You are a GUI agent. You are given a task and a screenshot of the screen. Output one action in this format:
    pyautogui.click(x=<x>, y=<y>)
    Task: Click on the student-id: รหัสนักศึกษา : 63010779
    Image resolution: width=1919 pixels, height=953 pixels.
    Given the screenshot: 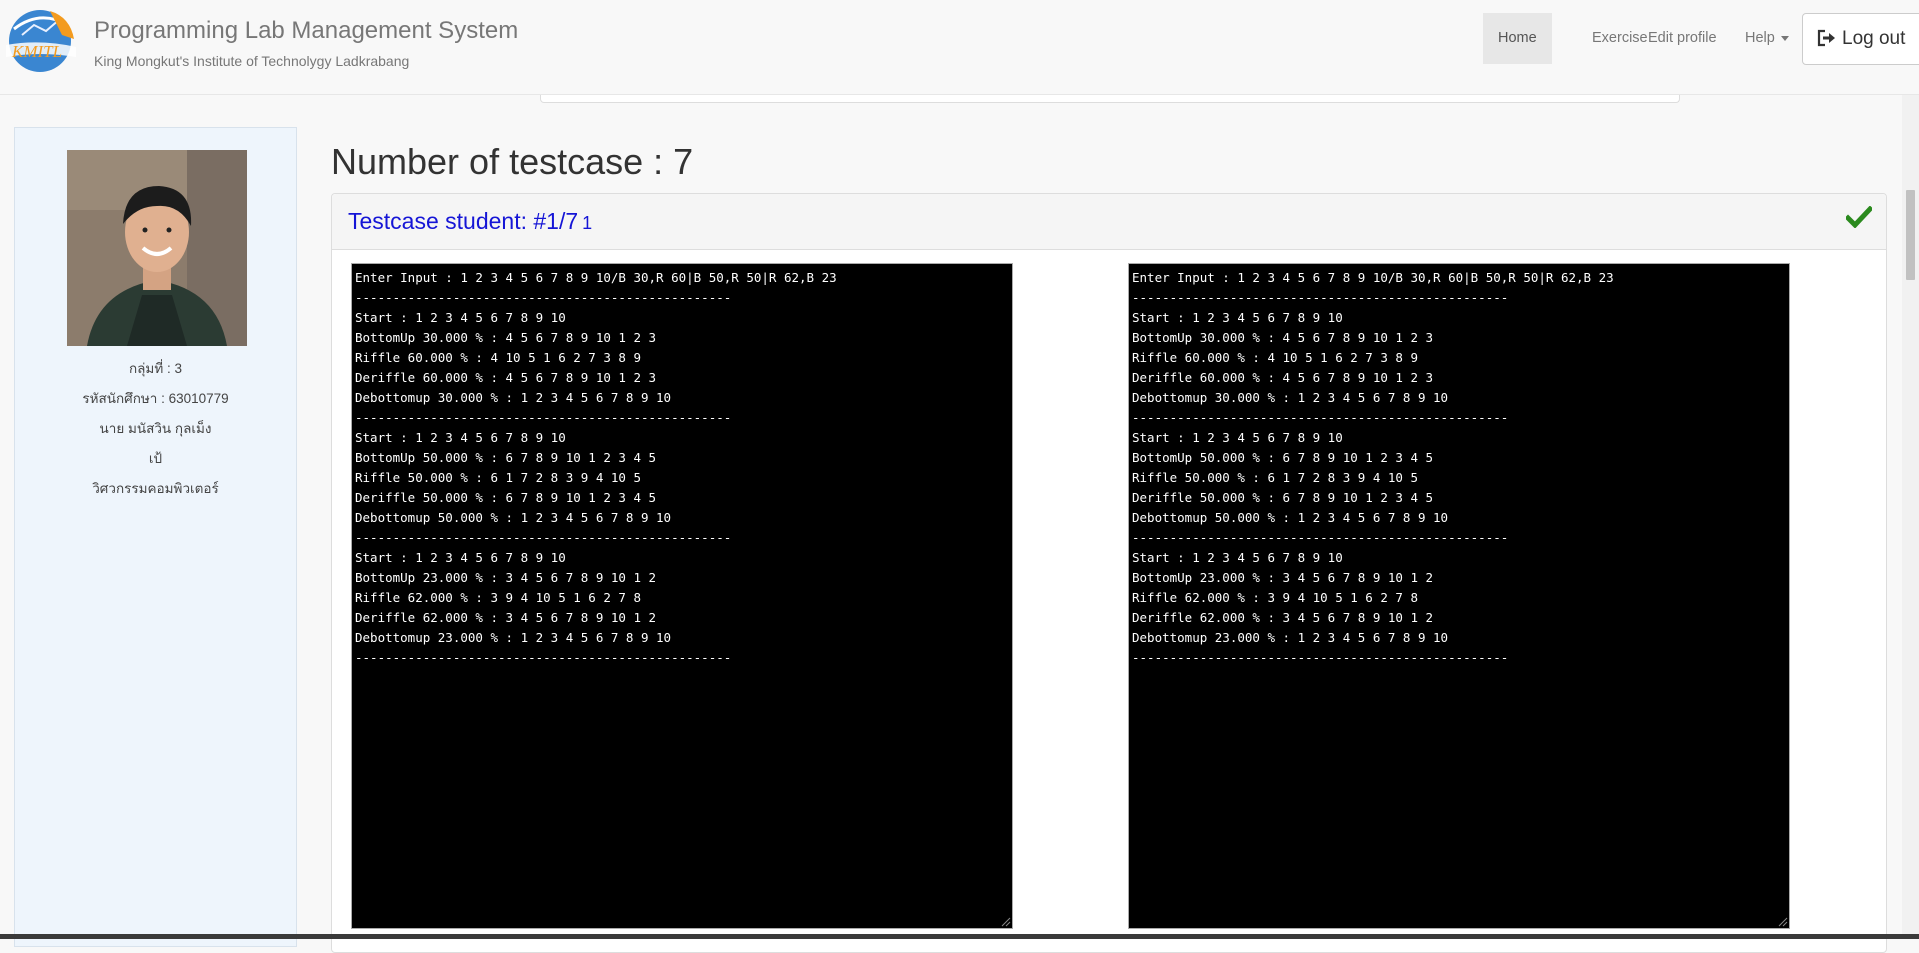 What is the action you would take?
    pyautogui.click(x=155, y=398)
    